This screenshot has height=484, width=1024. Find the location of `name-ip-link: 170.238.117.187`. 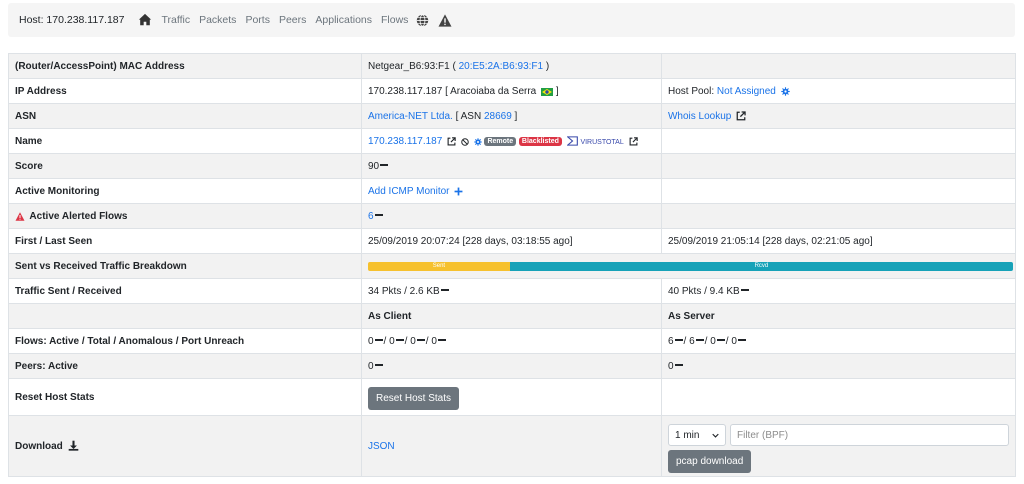

name-ip-link: 170.238.117.187 is located at coordinates (405, 141).